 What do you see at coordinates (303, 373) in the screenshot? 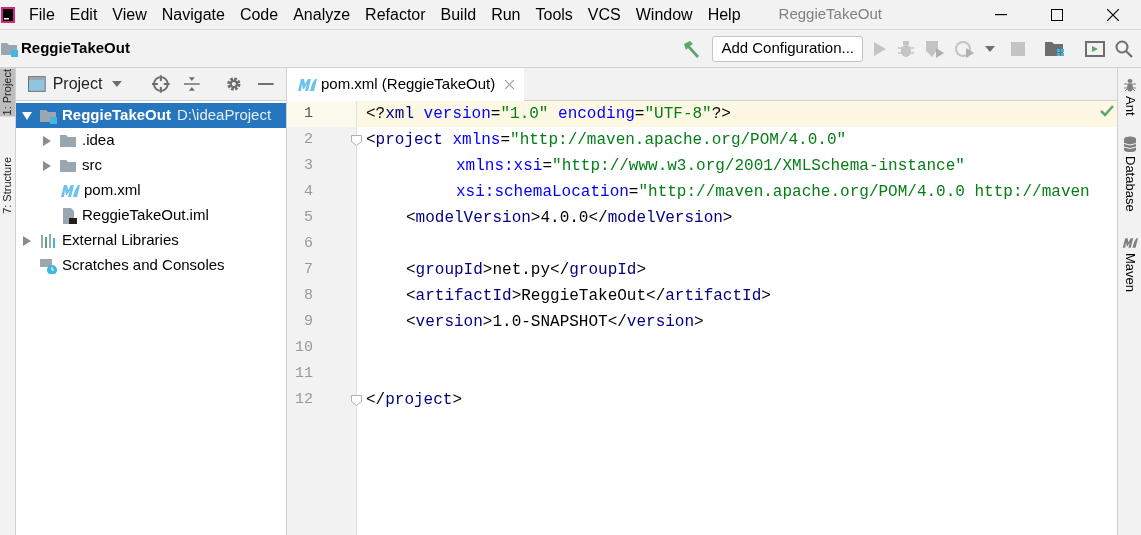
I see `line-number: 11` at bounding box center [303, 373].